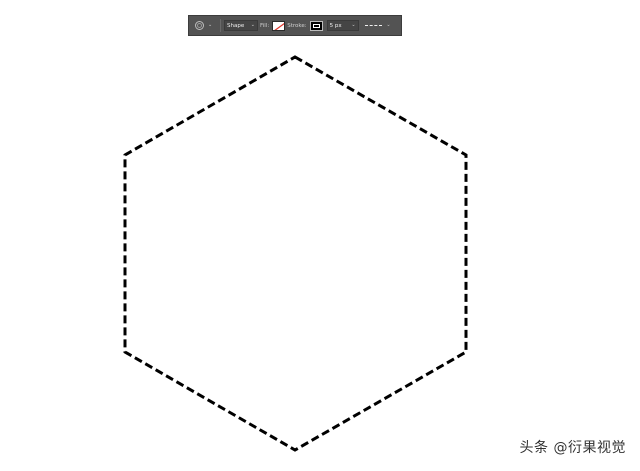 The height and width of the screenshot is (471, 640). I want to click on watermark-text: 头条 @衍果视觉, so click(572, 448).